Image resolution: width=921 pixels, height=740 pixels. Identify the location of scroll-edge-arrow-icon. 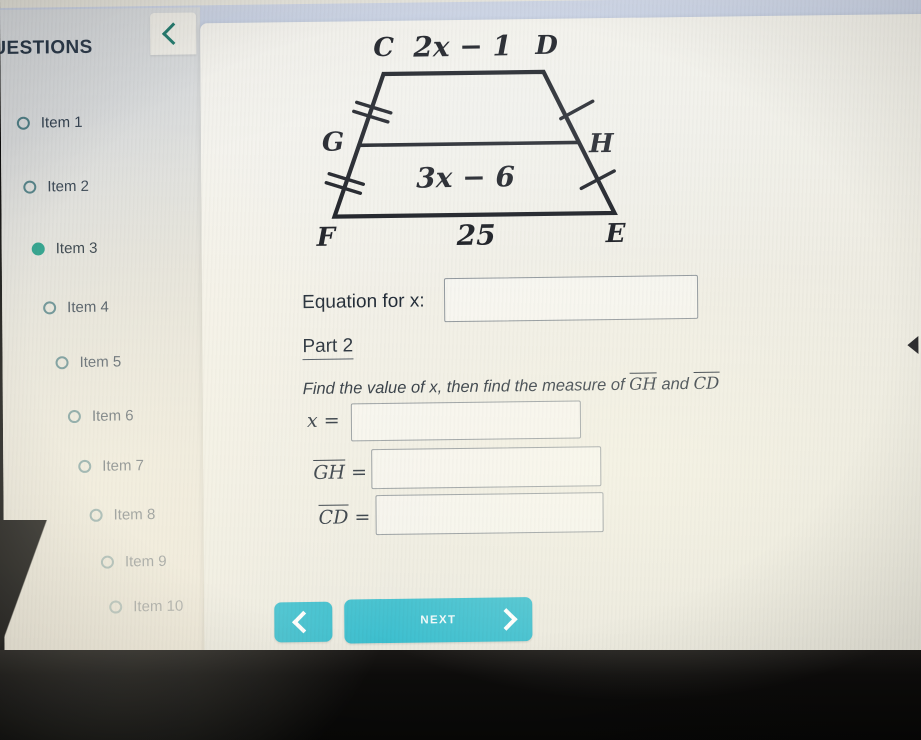
(913, 345).